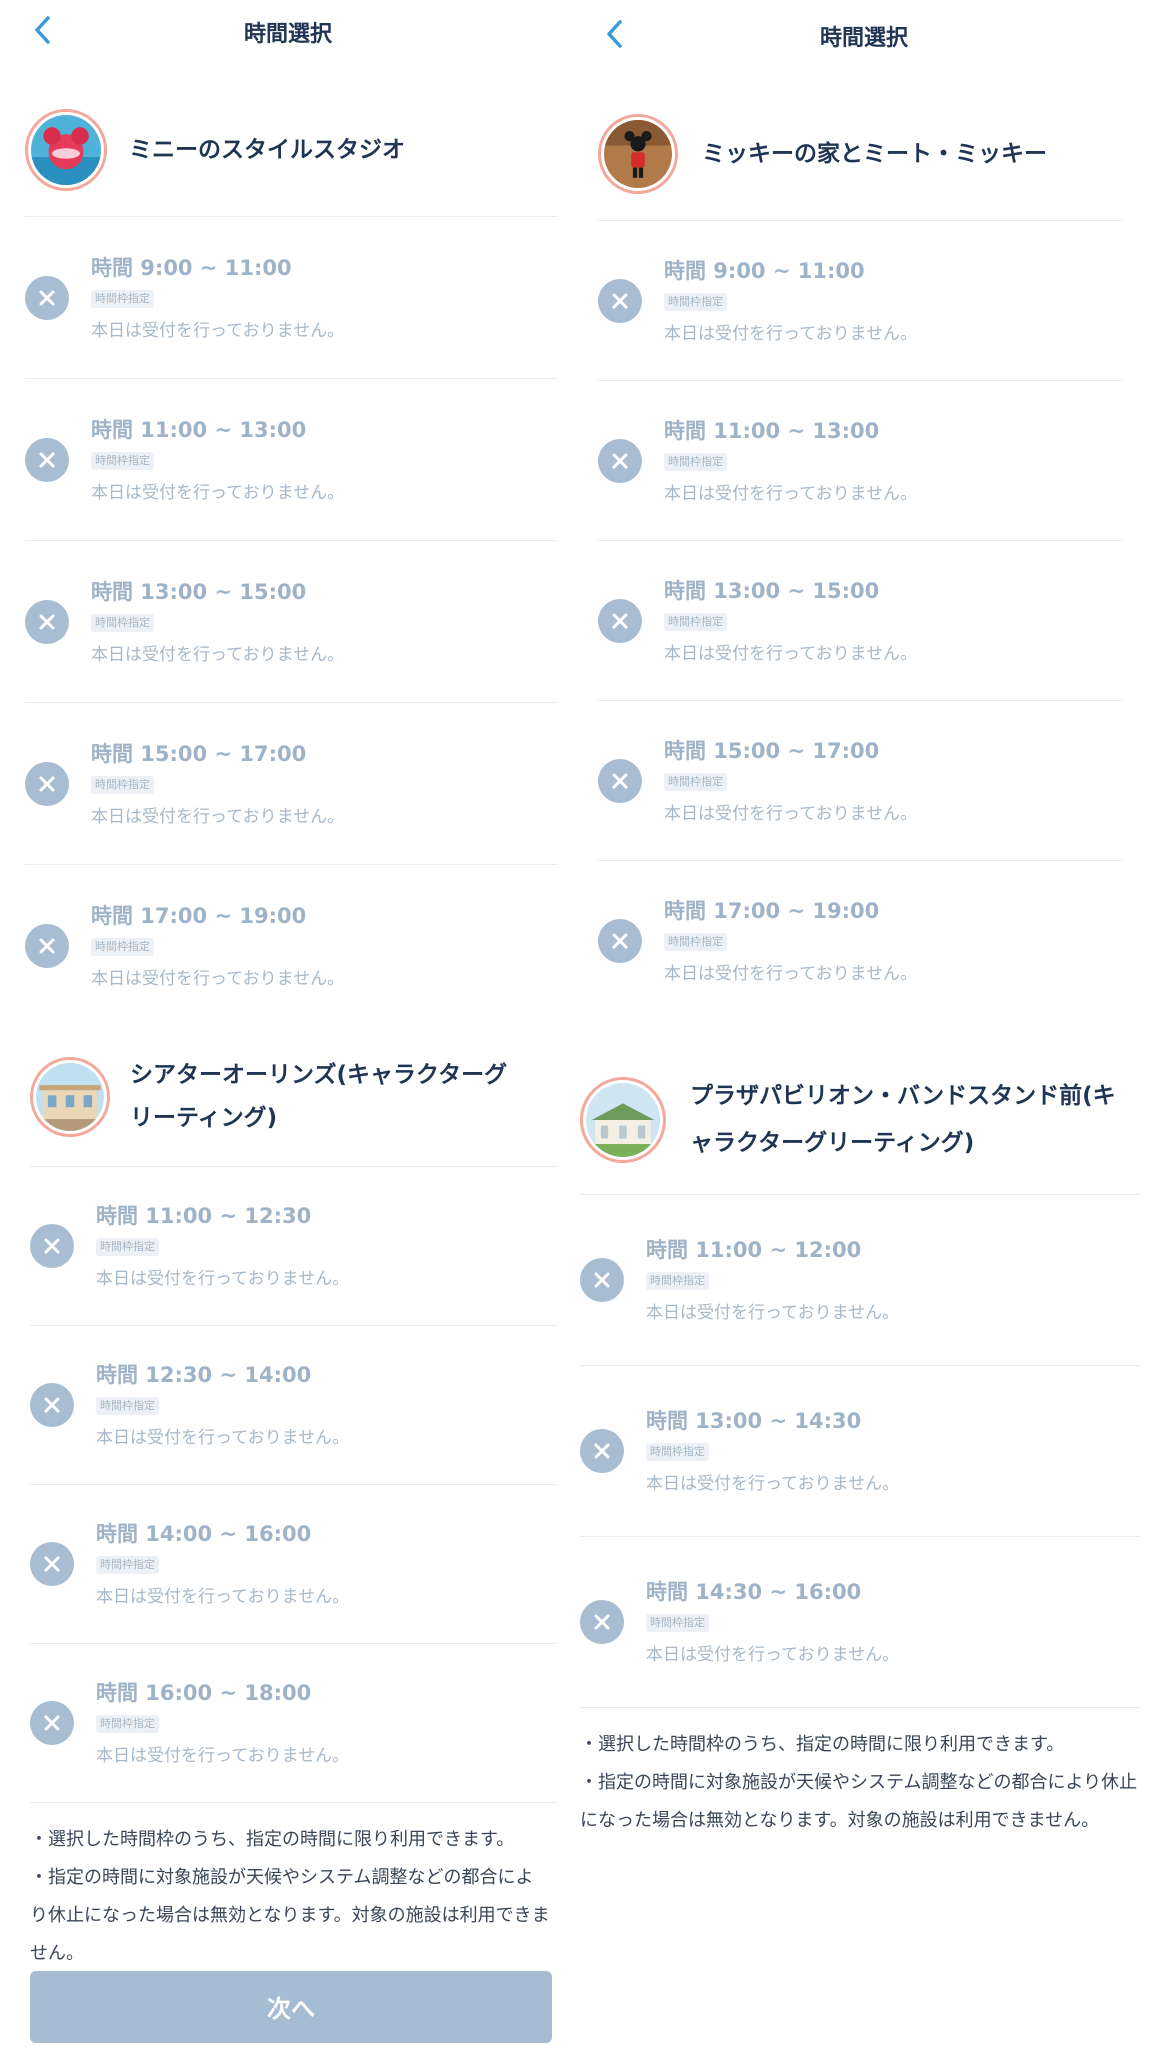 The width and height of the screenshot is (1152, 2048). What do you see at coordinates (790, 461) in the screenshot?
I see `slot-details: 時間 11:00 ~ 13:00 時間枠指定 本日は受付を行っておりません。` at bounding box center [790, 461].